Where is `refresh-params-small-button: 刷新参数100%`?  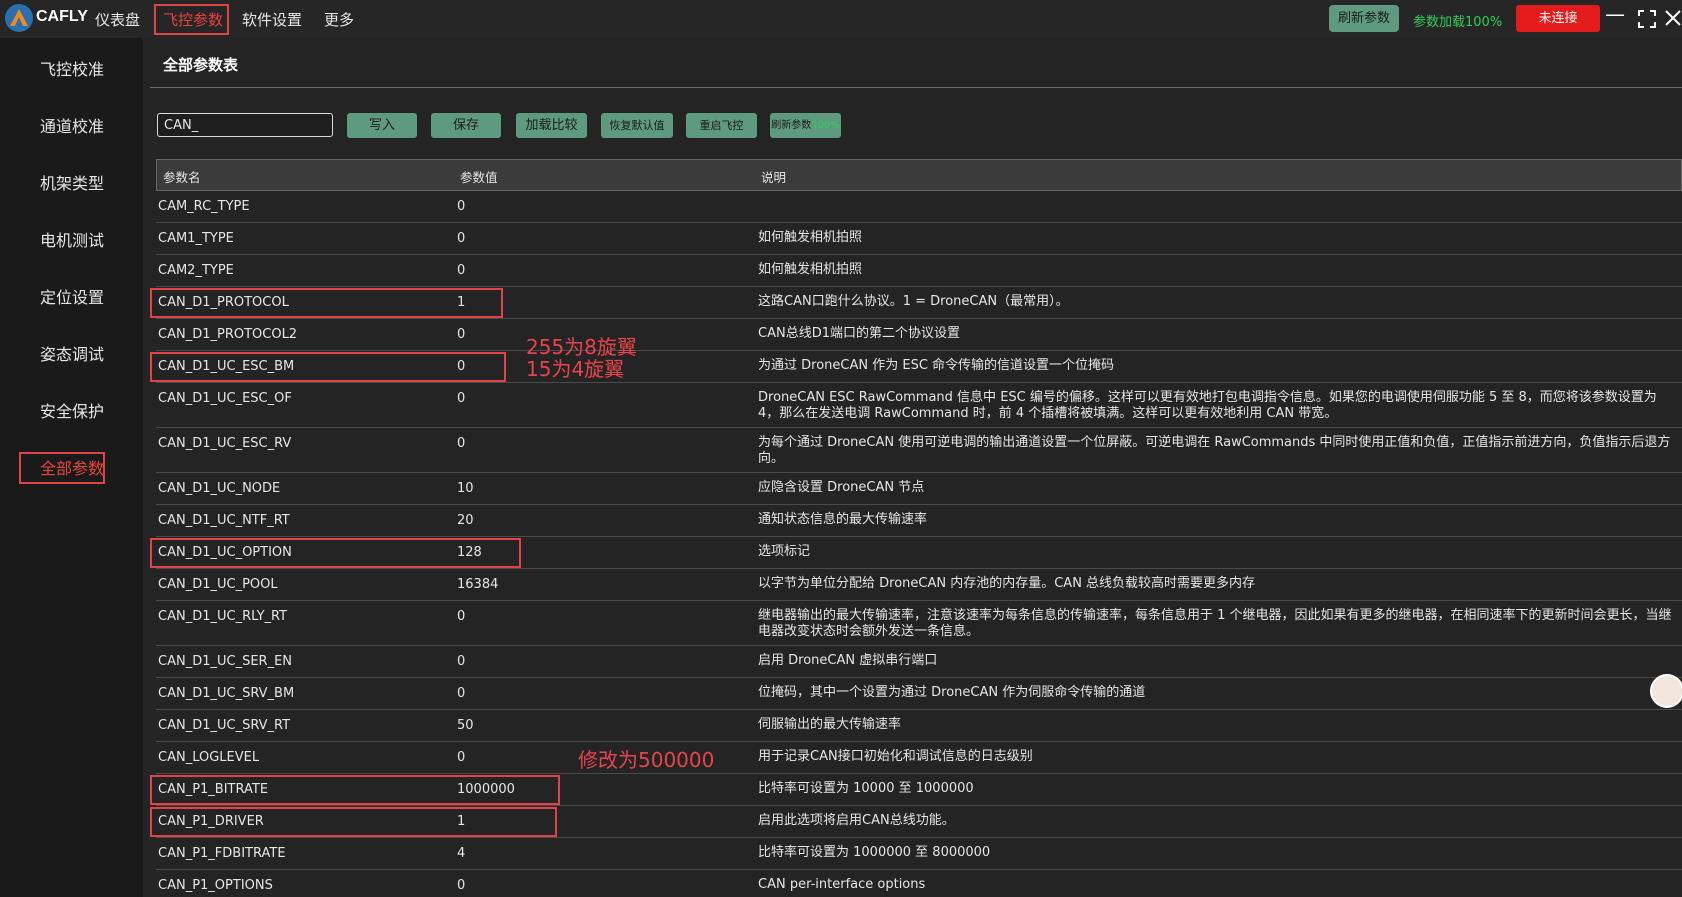
refresh-params-small-button: 刷新参数100% is located at coordinates (805, 125).